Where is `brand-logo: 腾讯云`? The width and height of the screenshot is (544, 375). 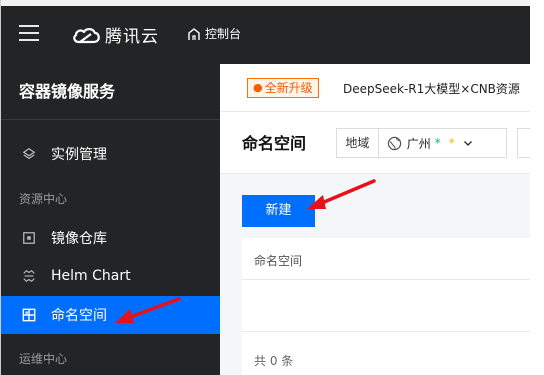 brand-logo: 腾讯云 is located at coordinates (115, 34).